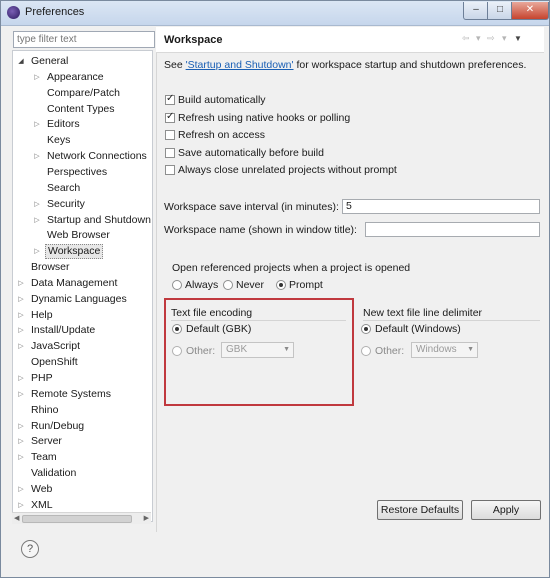 This screenshot has width=550, height=578. What do you see at coordinates (452, 229) in the screenshot?
I see `workspace-name-input` at bounding box center [452, 229].